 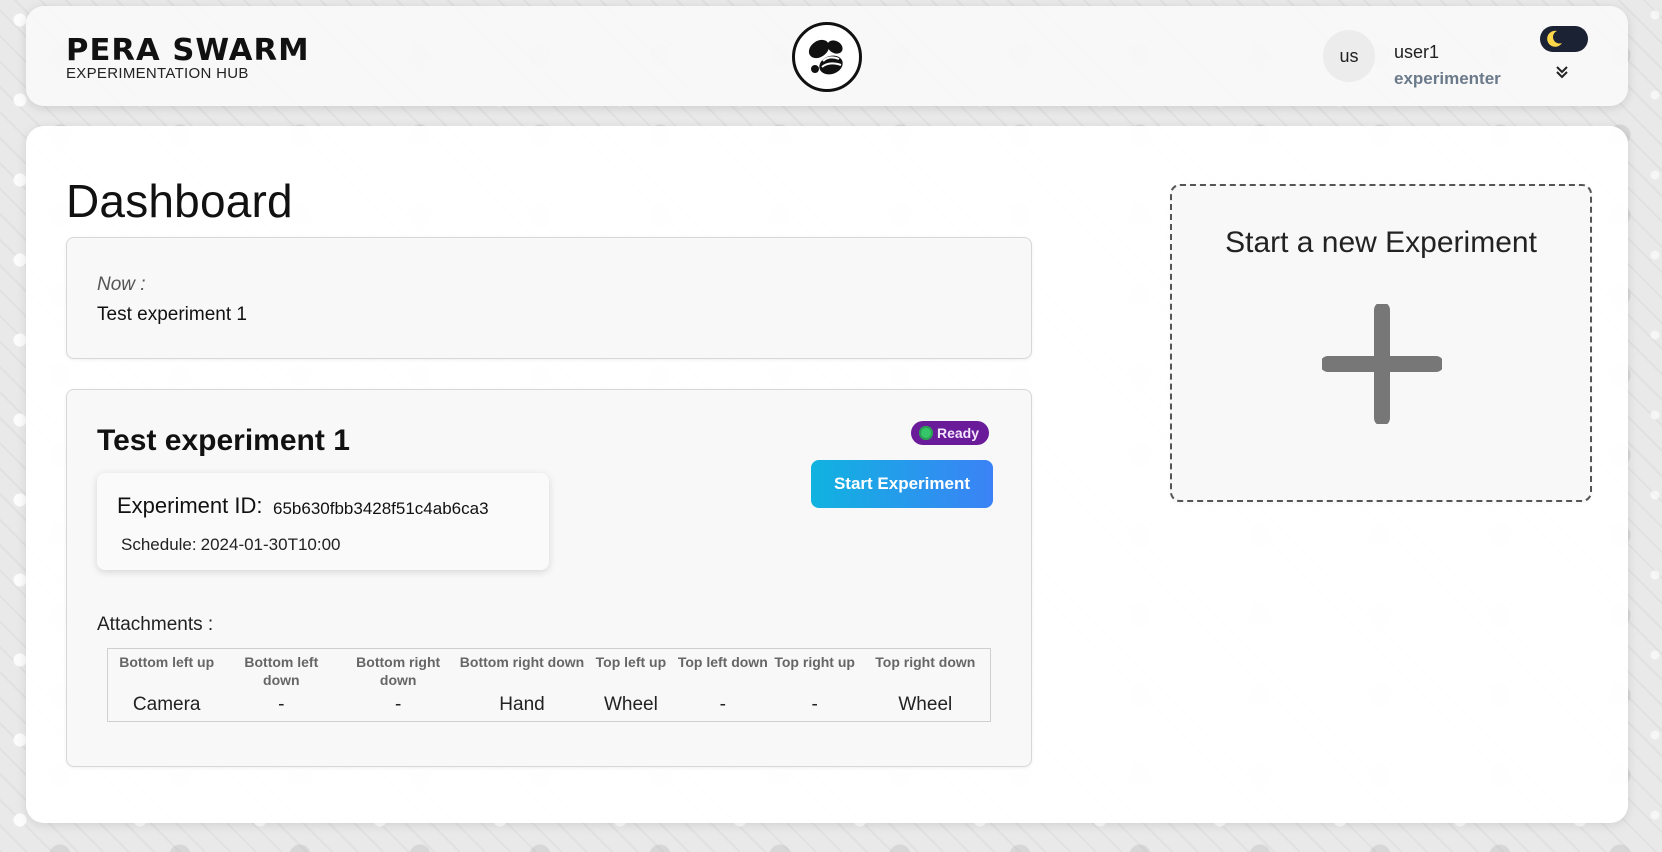 What do you see at coordinates (1562, 74) in the screenshot?
I see `double-chevron-down-icon` at bounding box center [1562, 74].